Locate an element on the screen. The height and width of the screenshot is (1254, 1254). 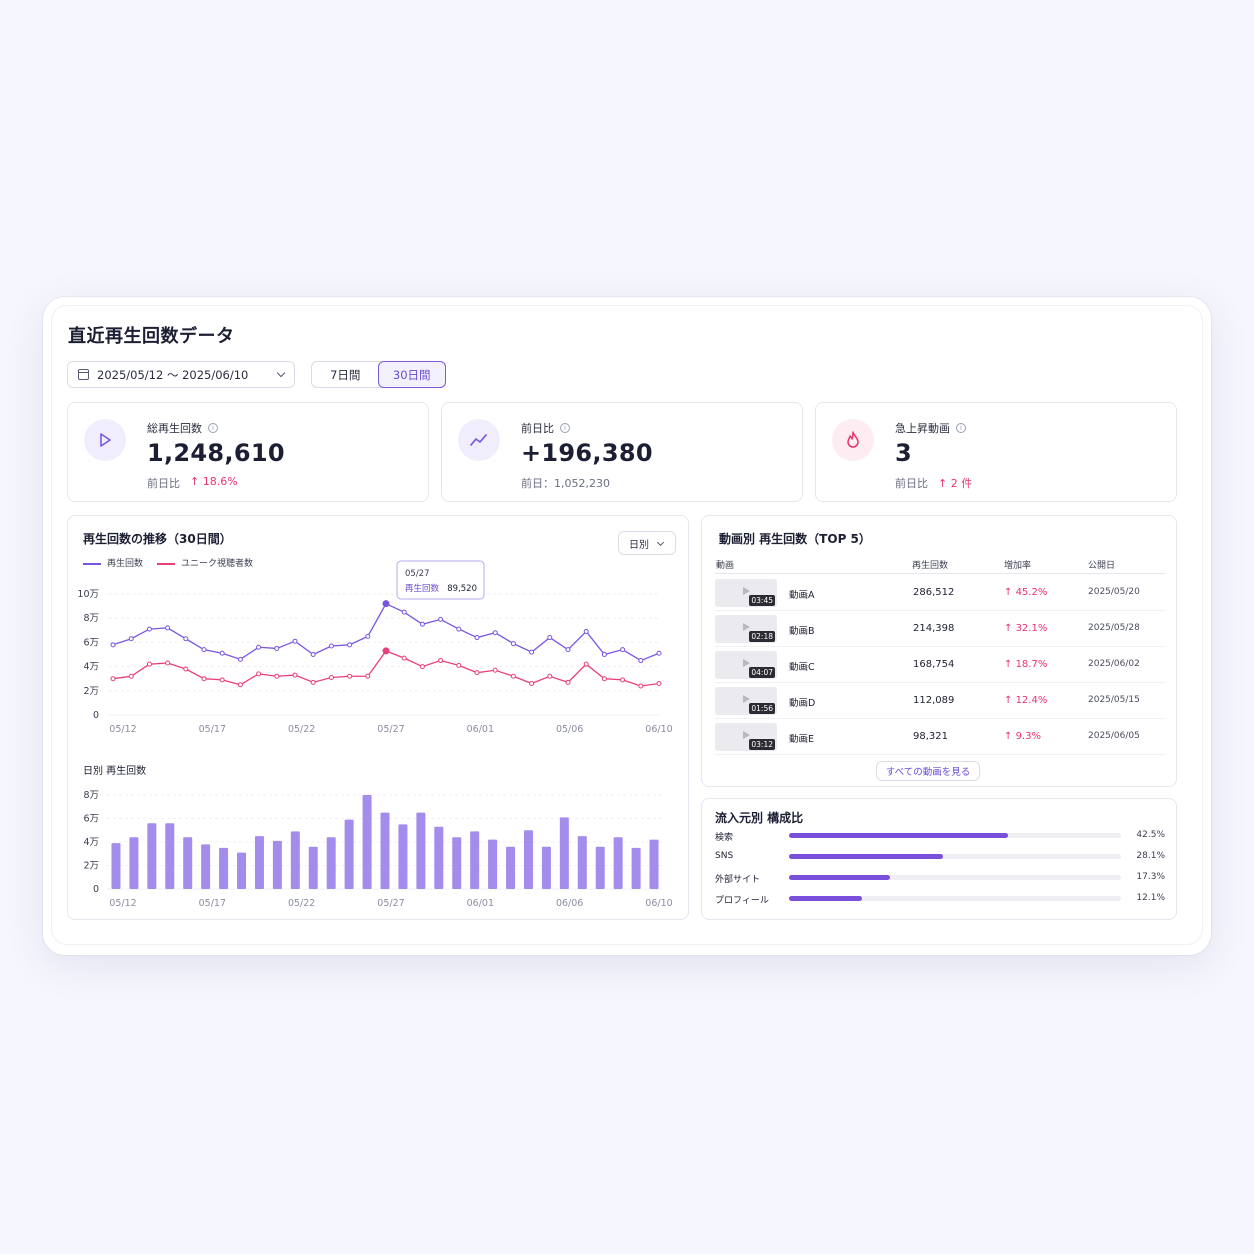
video-thumbnail: 02:18 is located at coordinates (746, 629).